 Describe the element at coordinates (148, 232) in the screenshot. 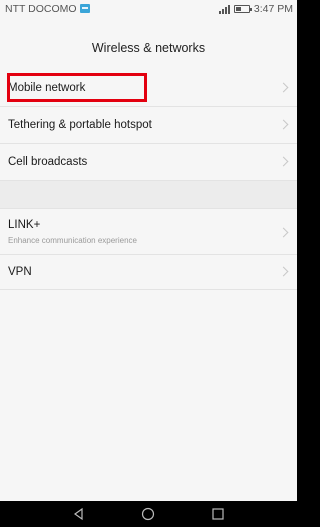

I see `link-plus-item: LINK+ Enhance communication experience` at that location.